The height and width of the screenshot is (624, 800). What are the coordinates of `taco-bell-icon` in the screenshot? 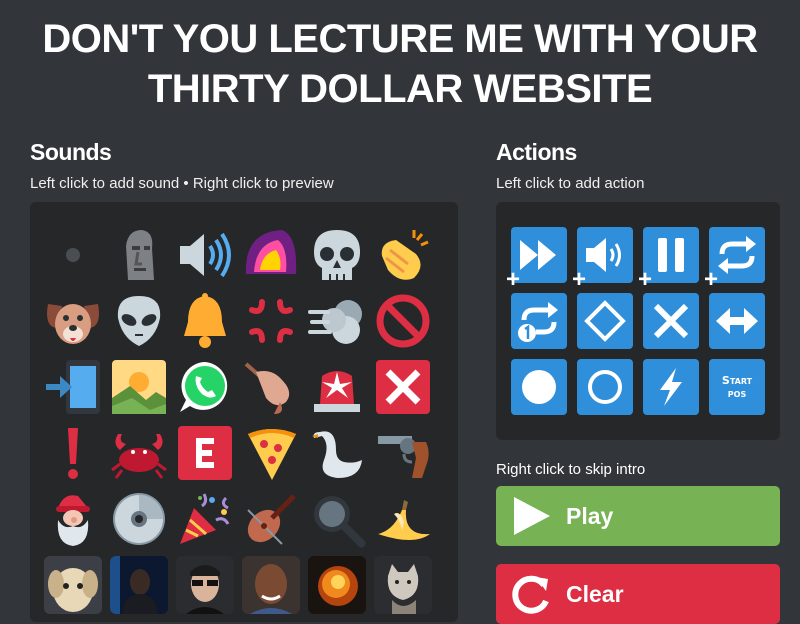 It's located at (271, 255).